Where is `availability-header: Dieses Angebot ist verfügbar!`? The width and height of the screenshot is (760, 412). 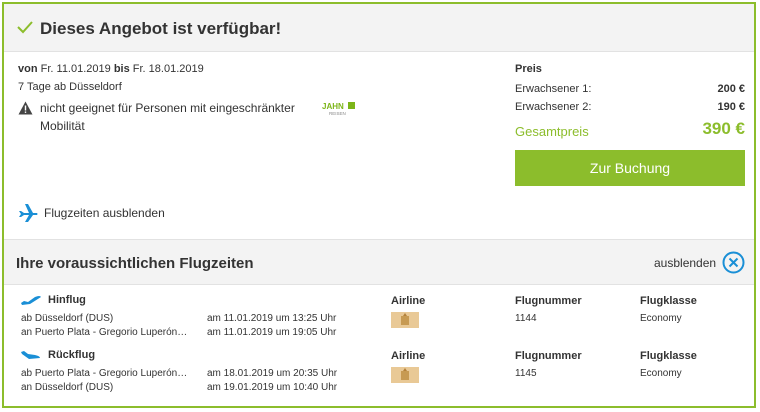
availability-header: Dieses Angebot ist verfügbar! is located at coordinates (379, 28).